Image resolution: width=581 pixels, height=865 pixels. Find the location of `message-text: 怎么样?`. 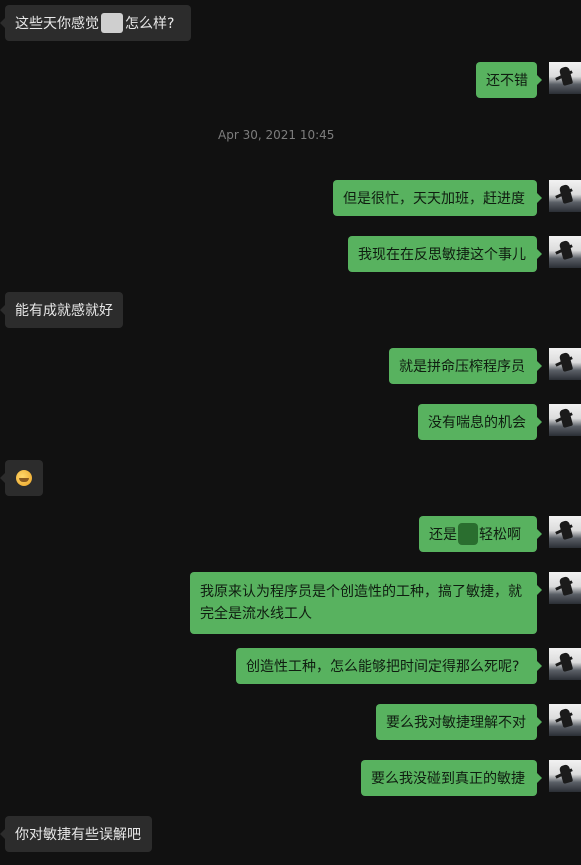

message-text: 怎么样? is located at coordinates (150, 24).